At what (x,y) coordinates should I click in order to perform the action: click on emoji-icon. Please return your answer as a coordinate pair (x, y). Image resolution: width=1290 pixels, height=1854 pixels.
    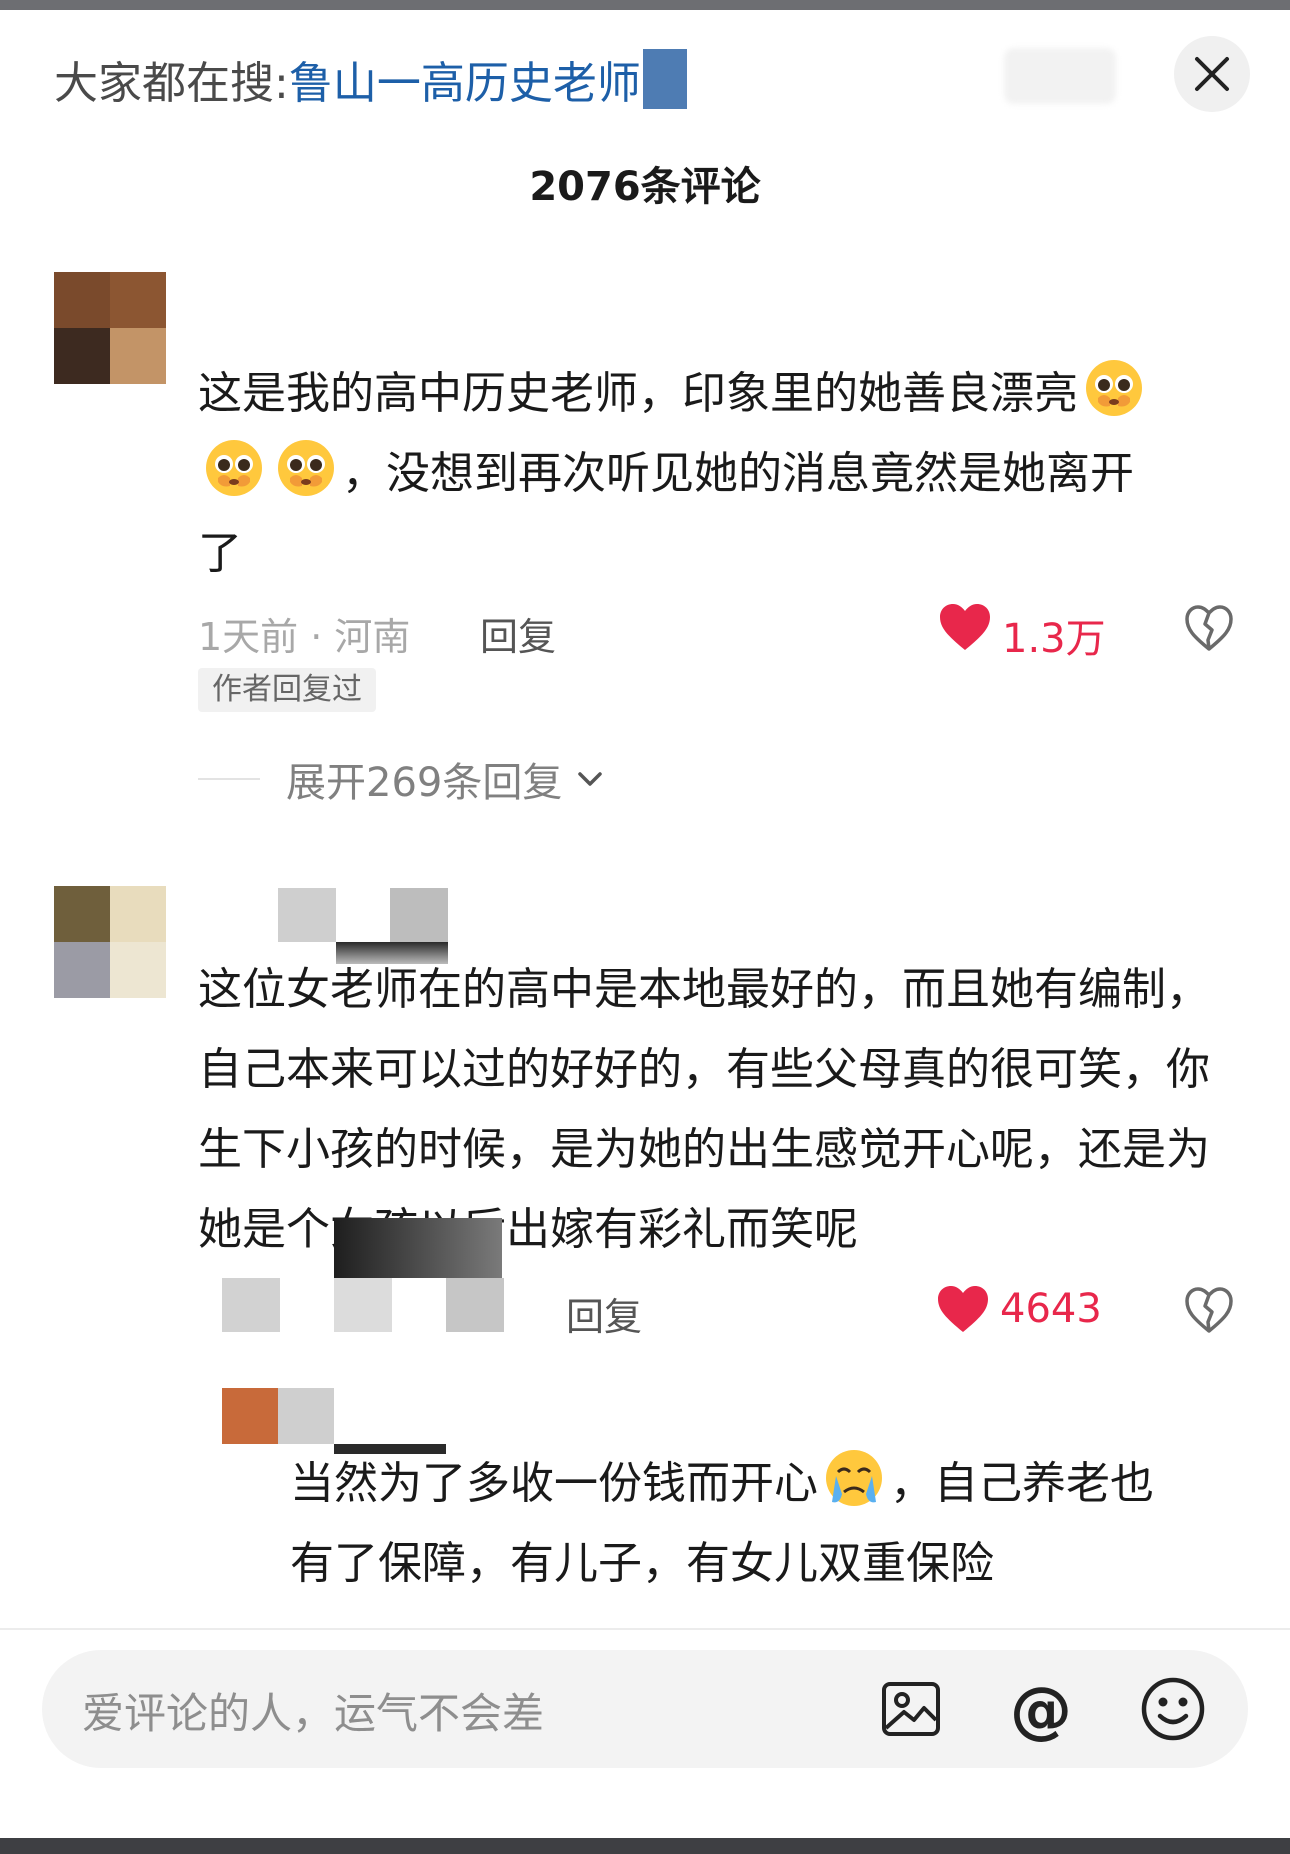
    Looking at the image, I should click on (1173, 1709).